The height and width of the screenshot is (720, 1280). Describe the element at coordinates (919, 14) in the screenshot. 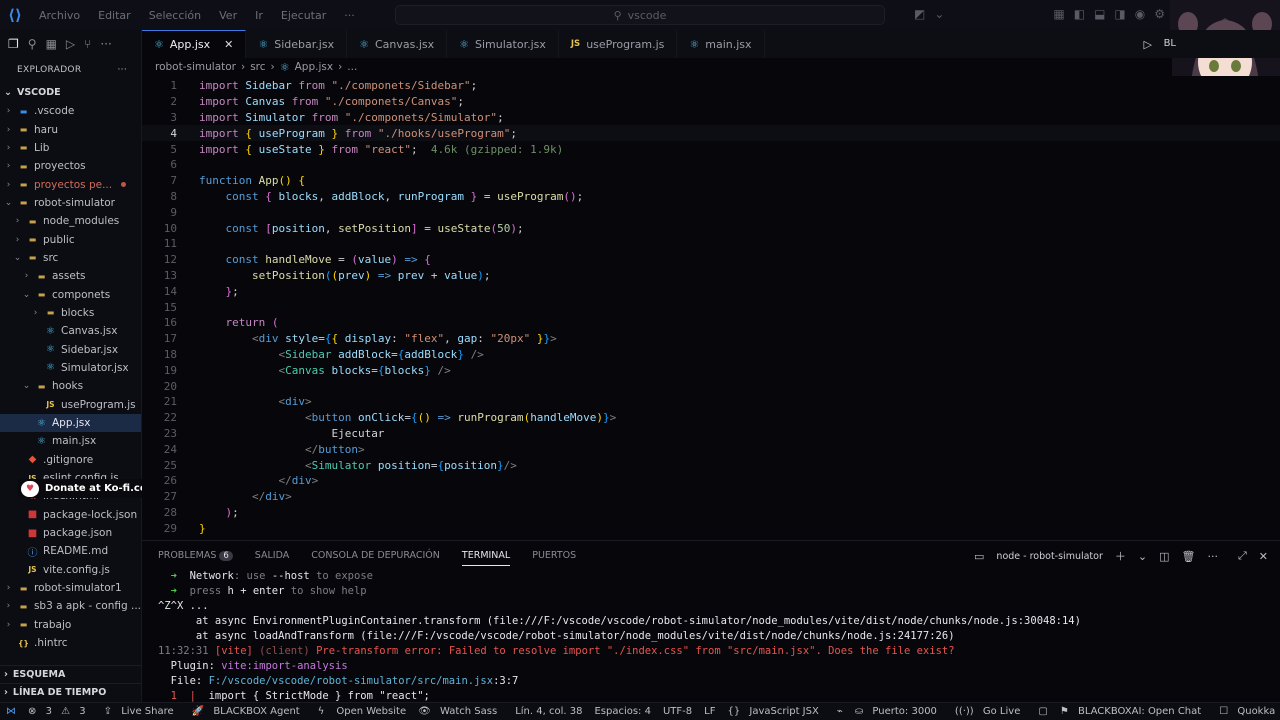

I see `copilot-icon: ◩` at that location.